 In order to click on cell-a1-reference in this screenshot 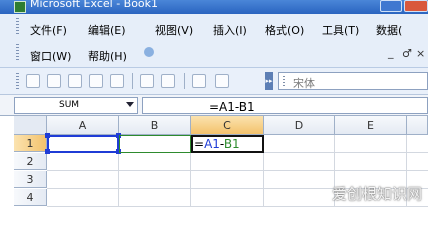, I will do `click(83, 144)`.